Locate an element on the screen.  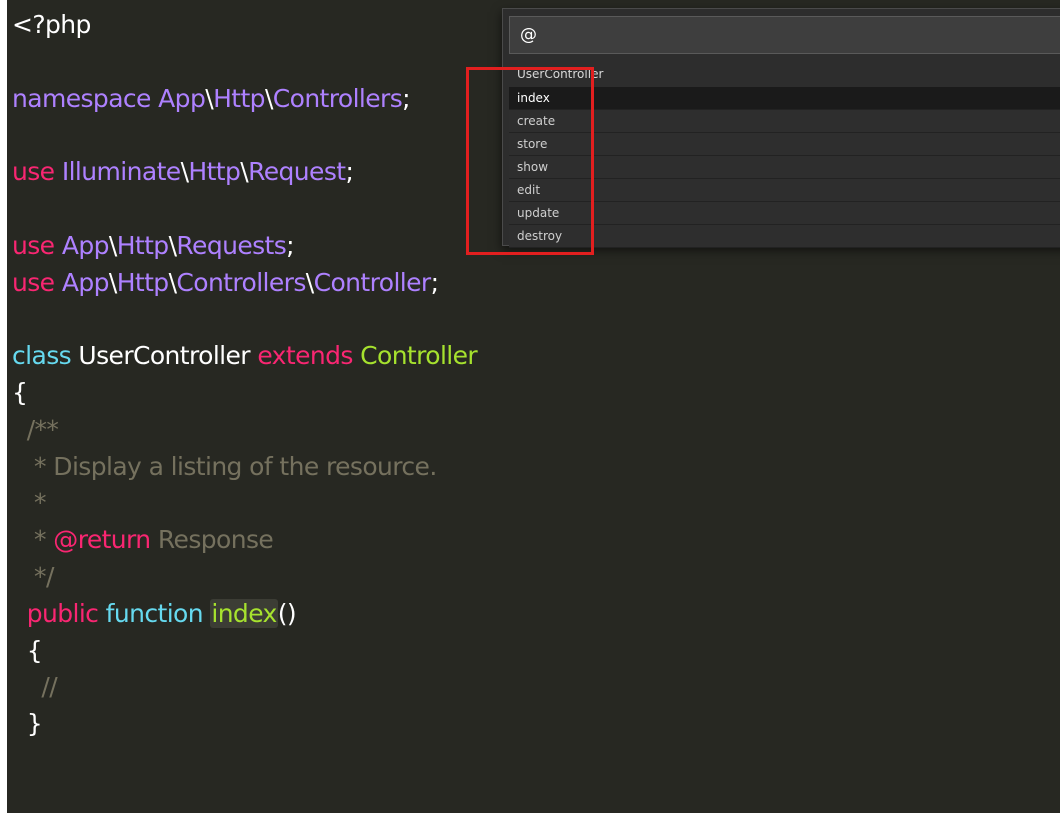
code-token: Illuminate is located at coordinates (121, 172).